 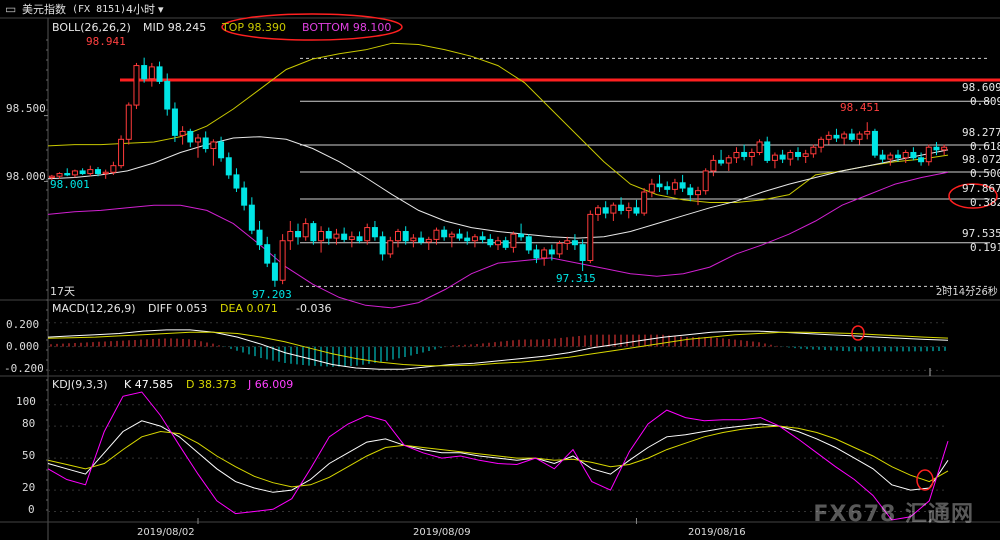 What do you see at coordinates (272, 294) in the screenshot?
I see `low-label: 97.203` at bounding box center [272, 294].